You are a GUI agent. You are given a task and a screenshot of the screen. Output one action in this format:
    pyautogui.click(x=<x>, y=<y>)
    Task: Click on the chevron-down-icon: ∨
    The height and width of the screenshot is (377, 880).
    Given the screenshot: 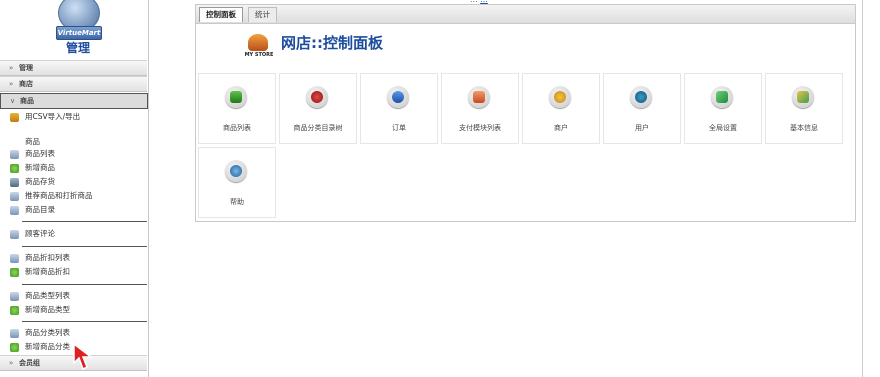 What is the action you would take?
    pyautogui.click(x=13, y=101)
    